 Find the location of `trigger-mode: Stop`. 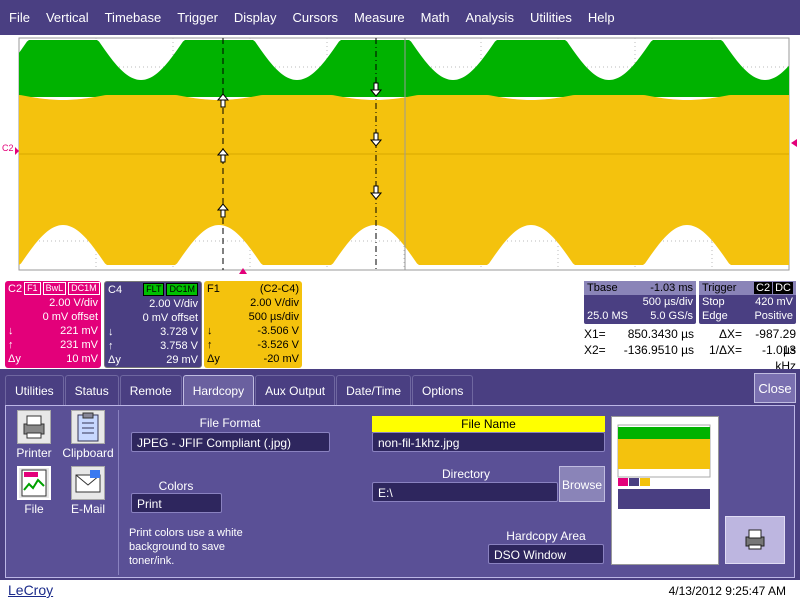

trigger-mode: Stop is located at coordinates (713, 302).